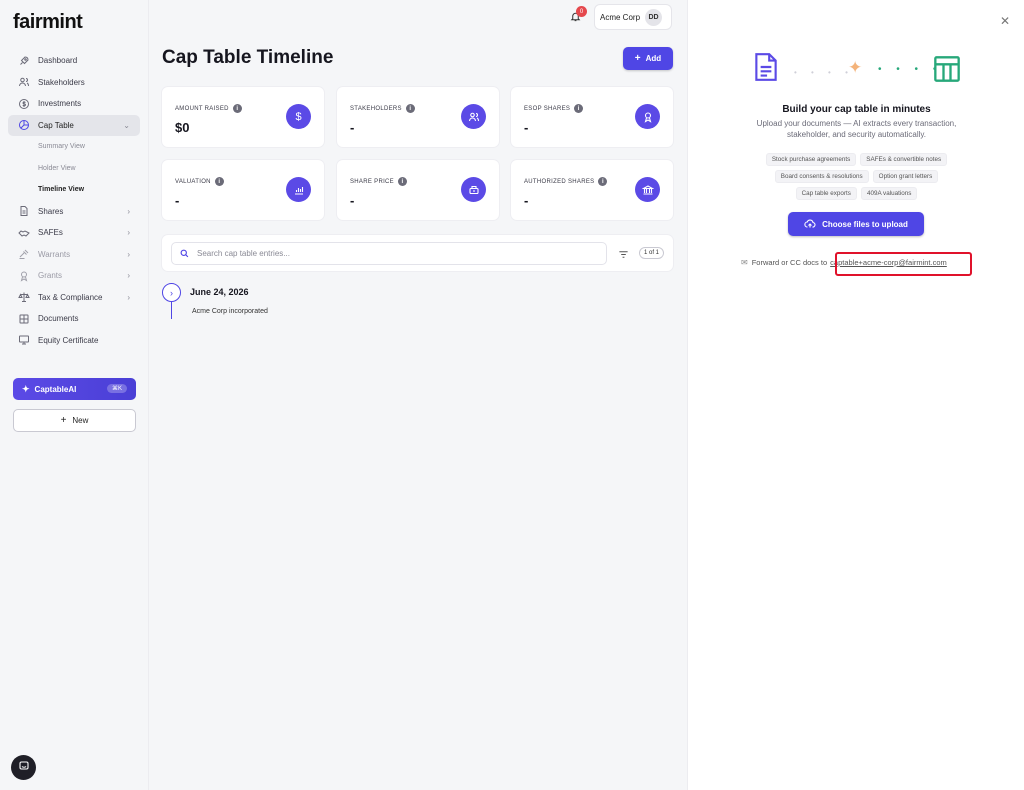 This screenshot has width=1024, height=790. I want to click on sidebar-item-equity-certificate: Equity Certificate, so click(74, 341).